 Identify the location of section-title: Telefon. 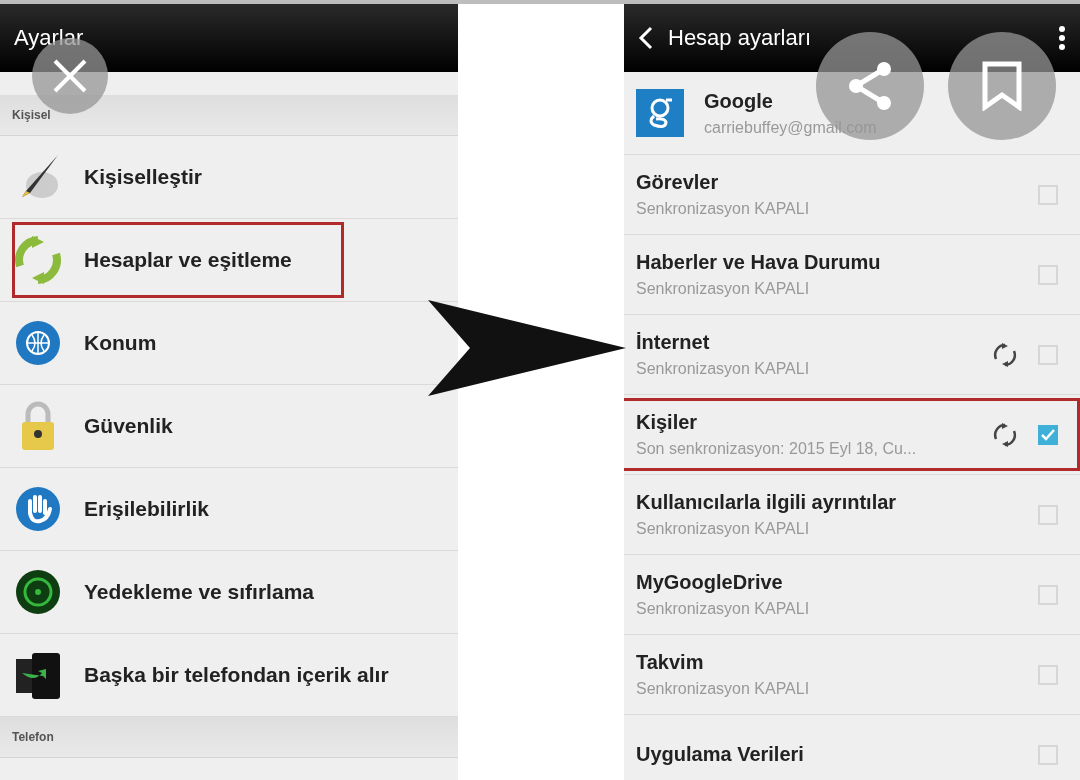
(33, 737).